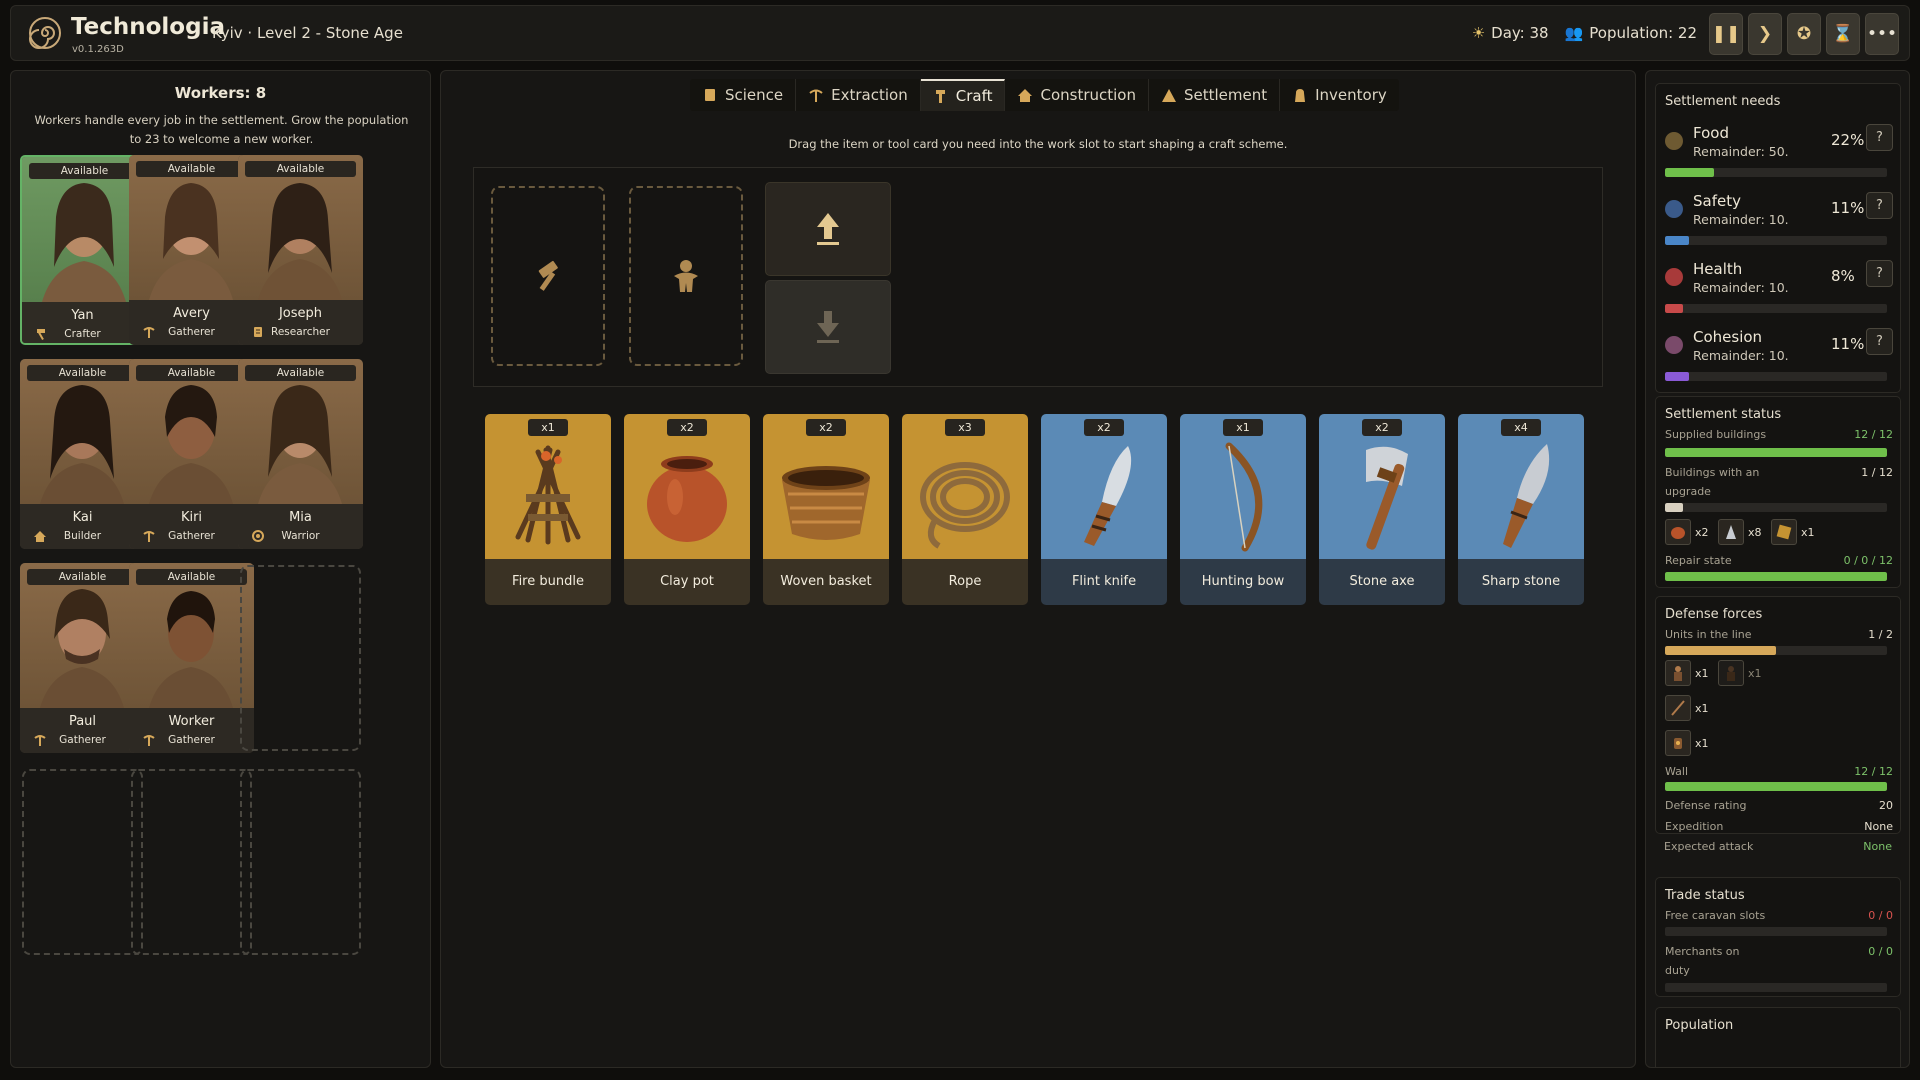 The width and height of the screenshot is (1920, 1080). Describe the element at coordinates (1880, 634) in the screenshot. I see `units-value: 1 / 2` at that location.